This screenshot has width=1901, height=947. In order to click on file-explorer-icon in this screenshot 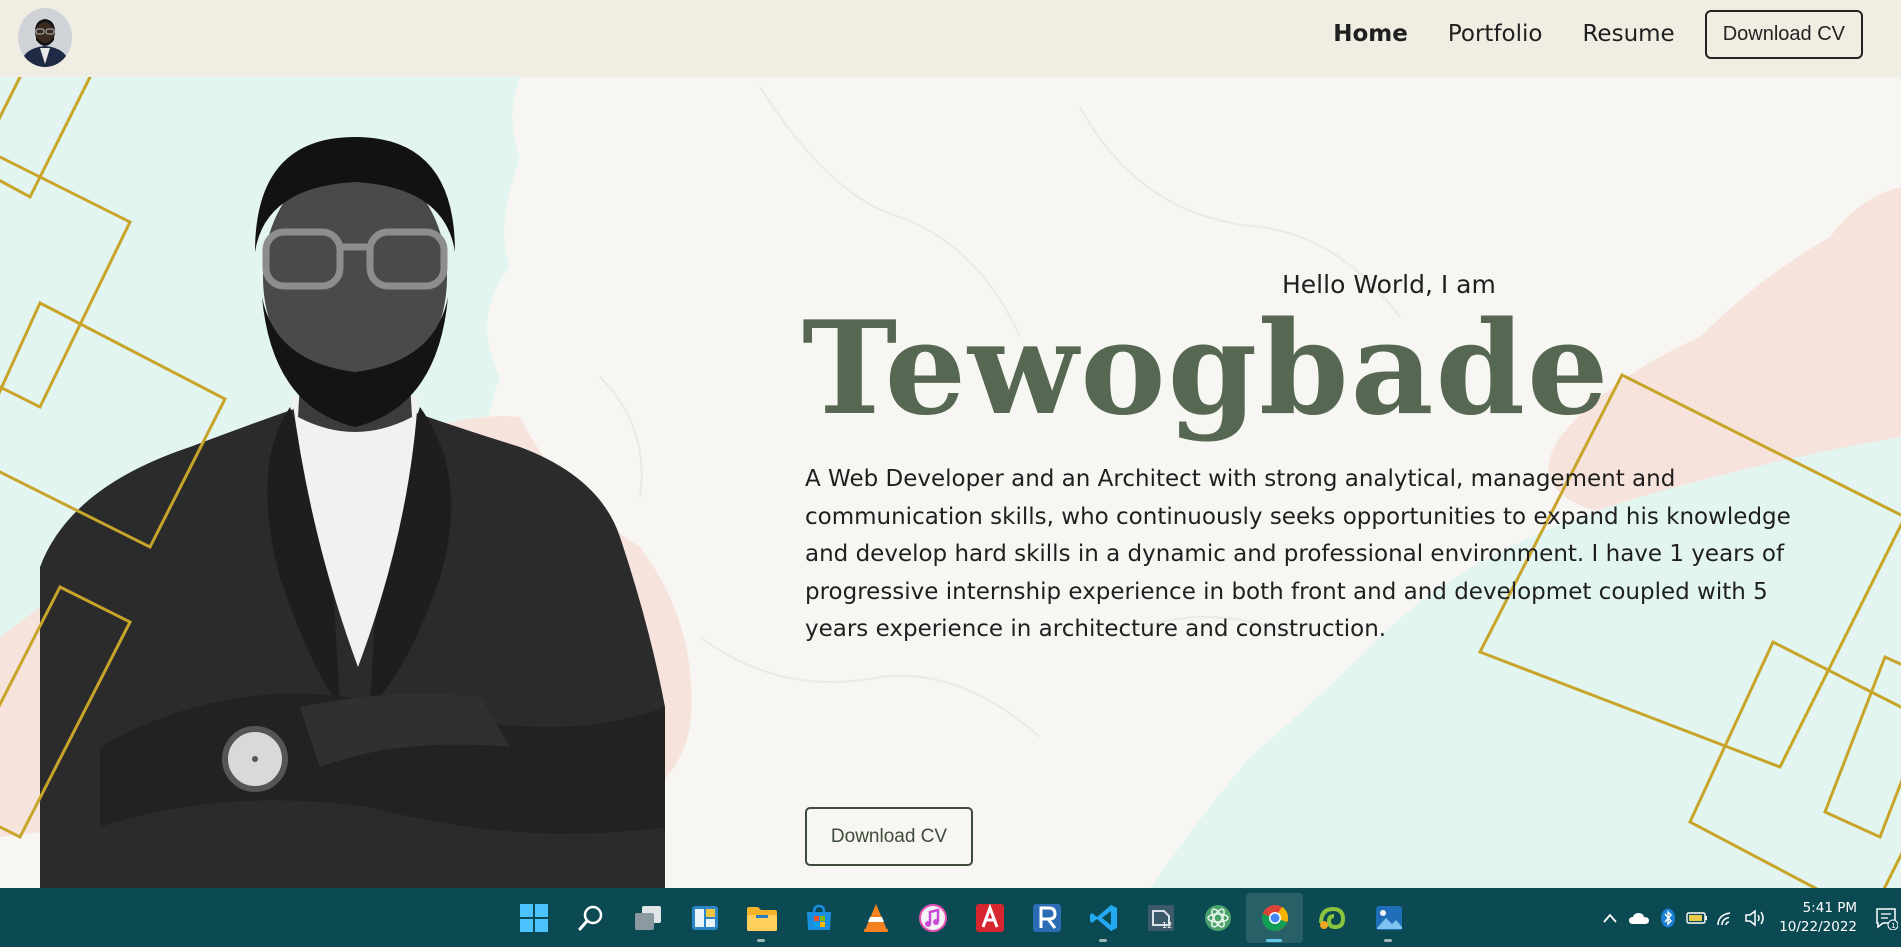, I will do `click(761, 918)`.